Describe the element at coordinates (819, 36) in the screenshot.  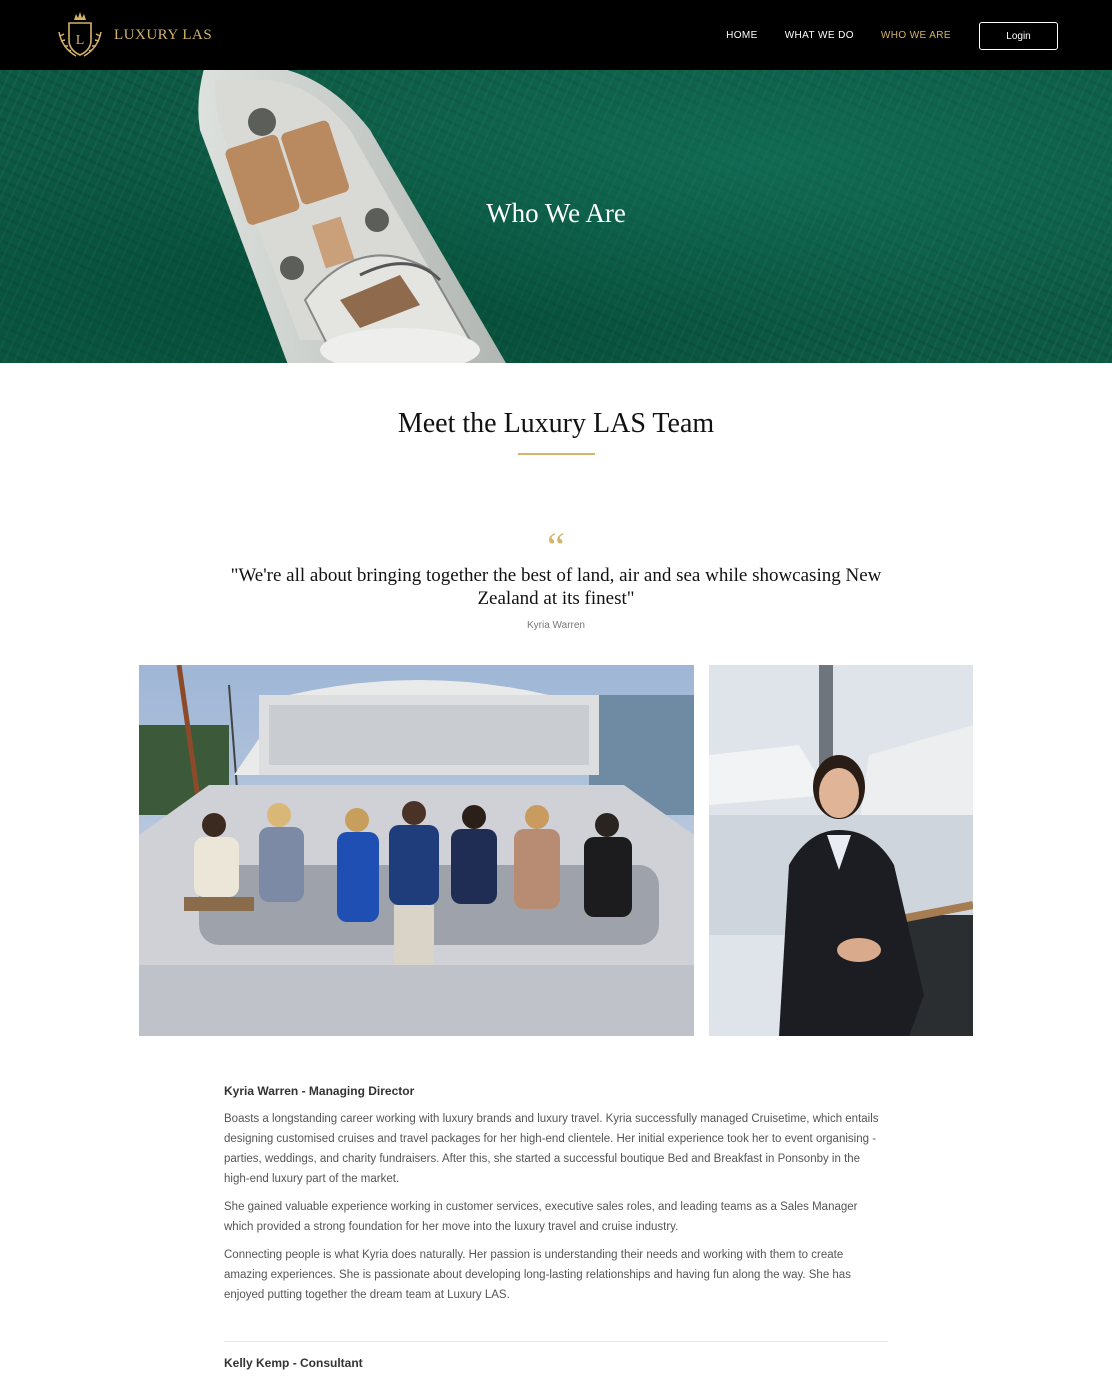
I see `nav-what-we-do: WHAT WE DO` at that location.